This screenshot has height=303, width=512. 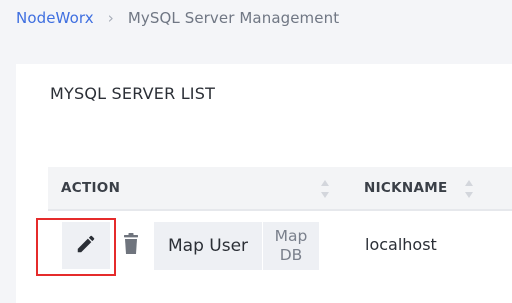 What do you see at coordinates (325, 189) in the screenshot?
I see `sort-action-icon` at bounding box center [325, 189].